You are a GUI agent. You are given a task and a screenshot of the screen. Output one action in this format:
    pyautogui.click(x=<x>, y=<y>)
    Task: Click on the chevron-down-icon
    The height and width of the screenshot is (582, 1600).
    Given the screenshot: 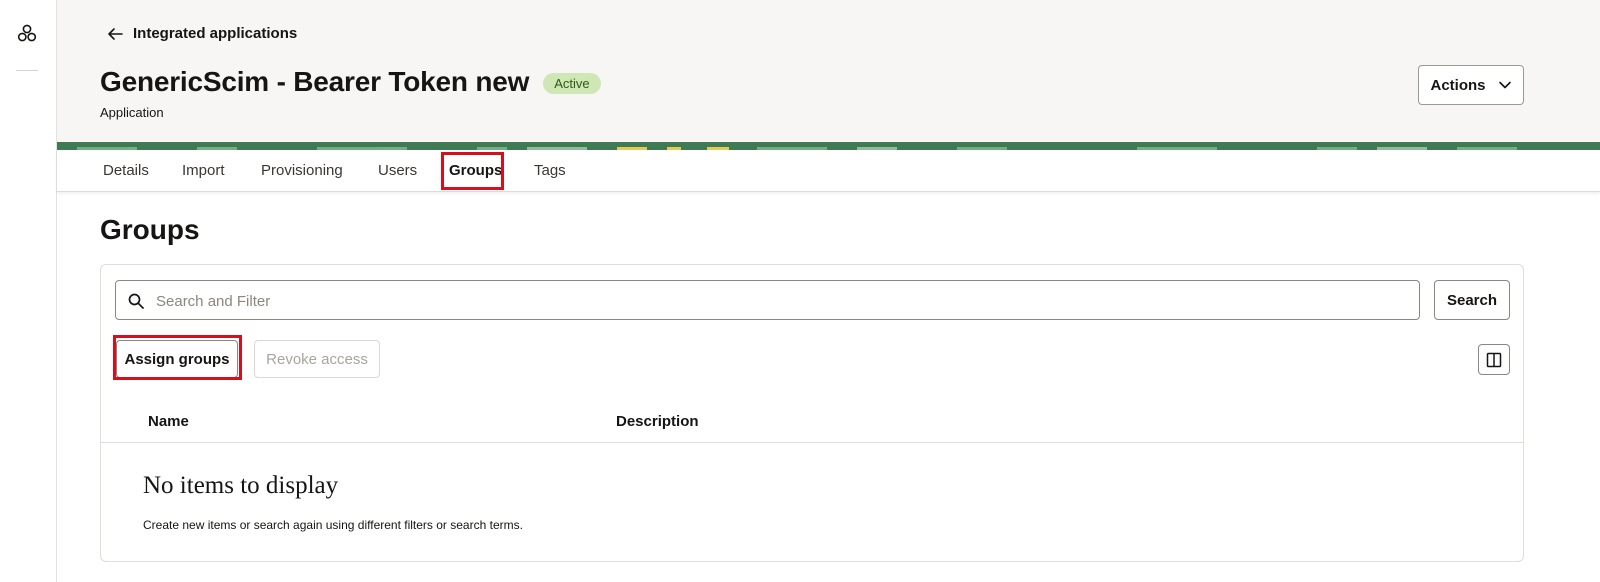 What is the action you would take?
    pyautogui.click(x=1504, y=85)
    